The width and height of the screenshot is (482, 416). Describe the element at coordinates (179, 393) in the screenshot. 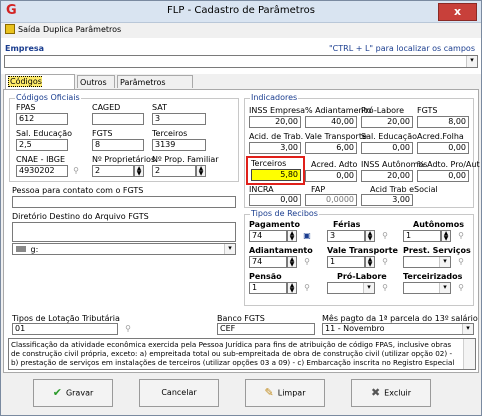

I see `cancelar-button: Cancelar` at that location.